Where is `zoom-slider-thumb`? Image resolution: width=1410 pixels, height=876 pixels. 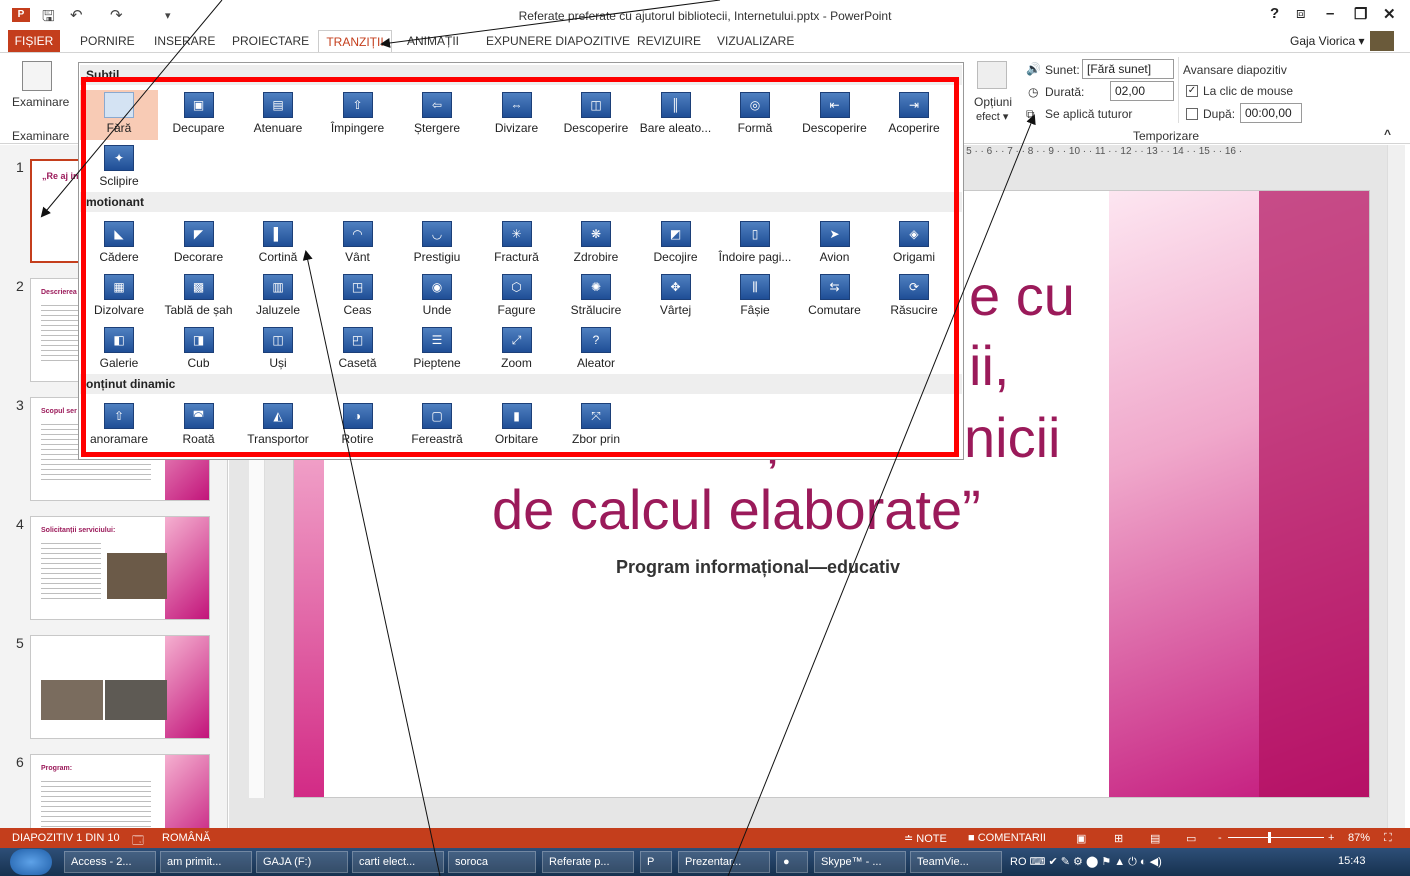 zoom-slider-thumb is located at coordinates (1269, 837).